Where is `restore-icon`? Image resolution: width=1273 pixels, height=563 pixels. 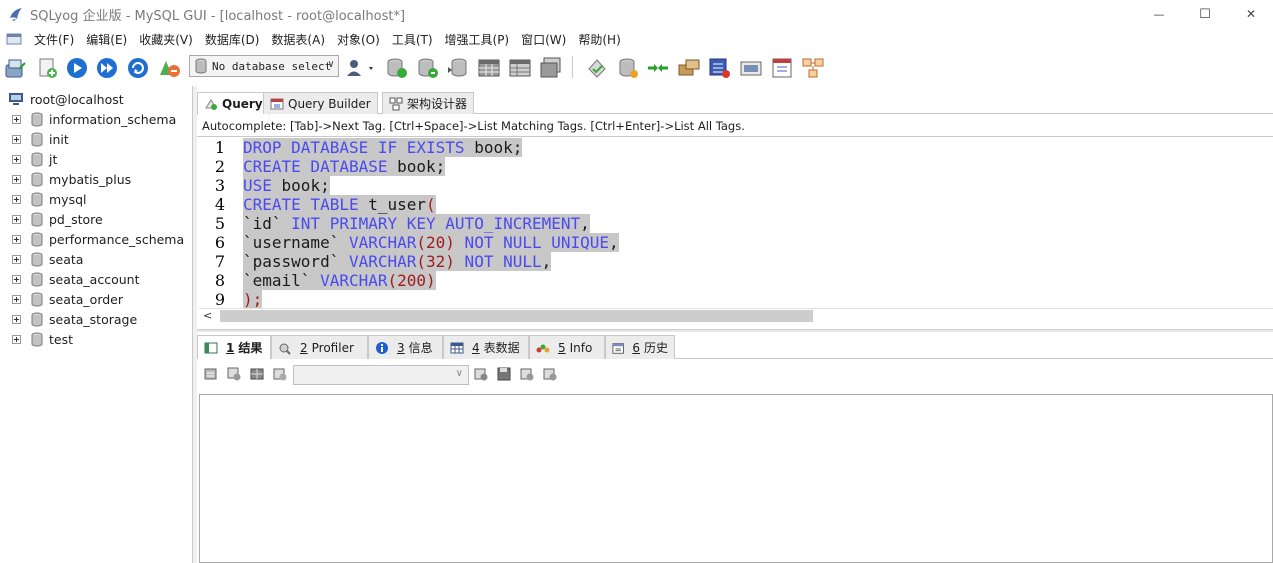
restore-icon is located at coordinates (427, 68).